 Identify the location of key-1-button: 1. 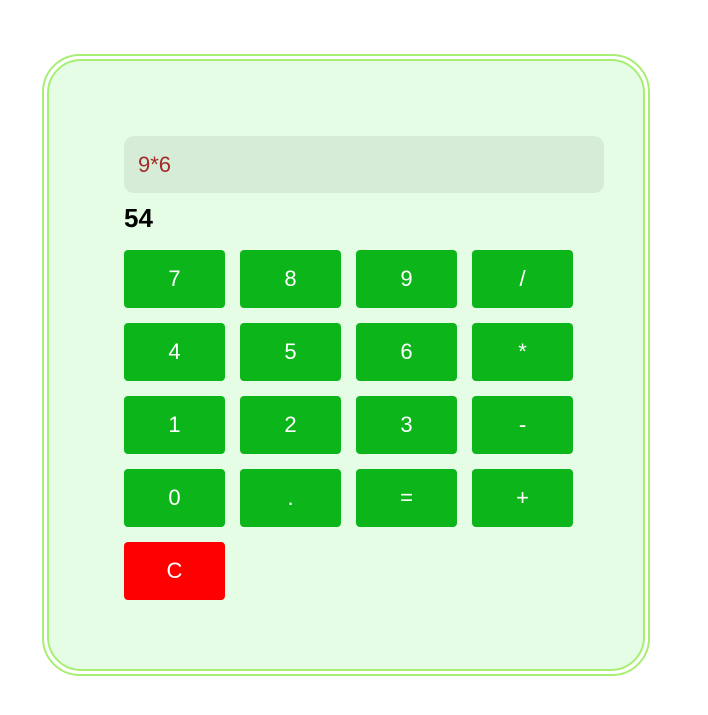
(174, 425).